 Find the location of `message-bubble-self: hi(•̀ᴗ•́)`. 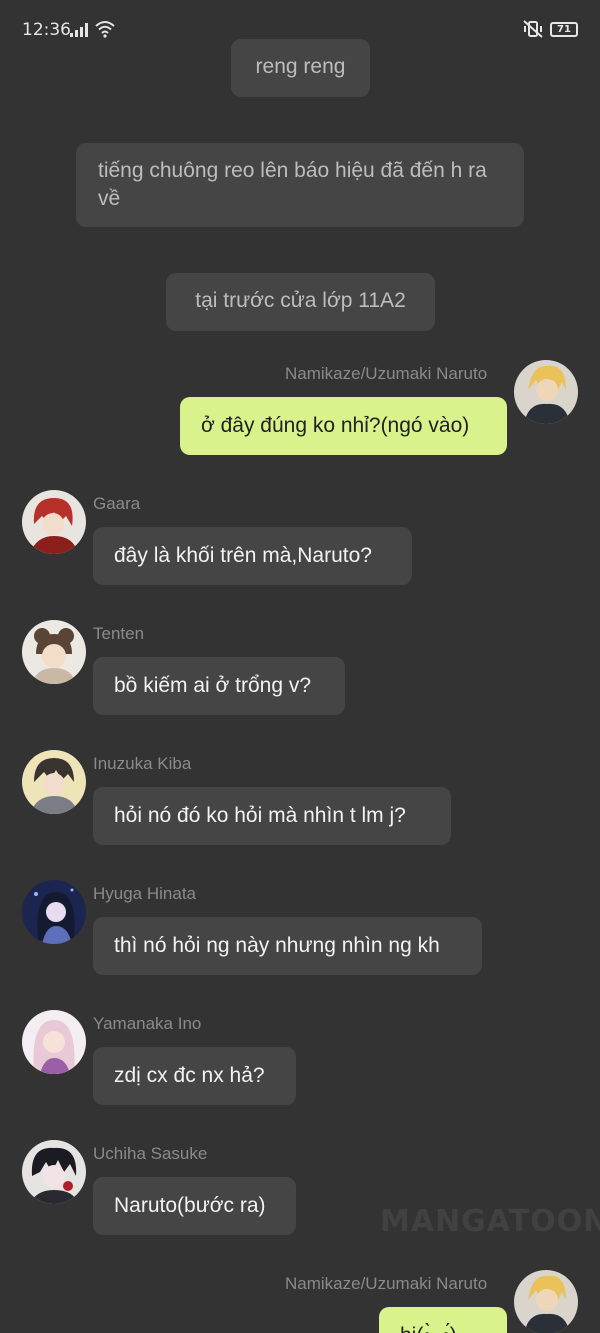

message-bubble-self: hi(•̀ᴗ•́) is located at coordinates (443, 1320).